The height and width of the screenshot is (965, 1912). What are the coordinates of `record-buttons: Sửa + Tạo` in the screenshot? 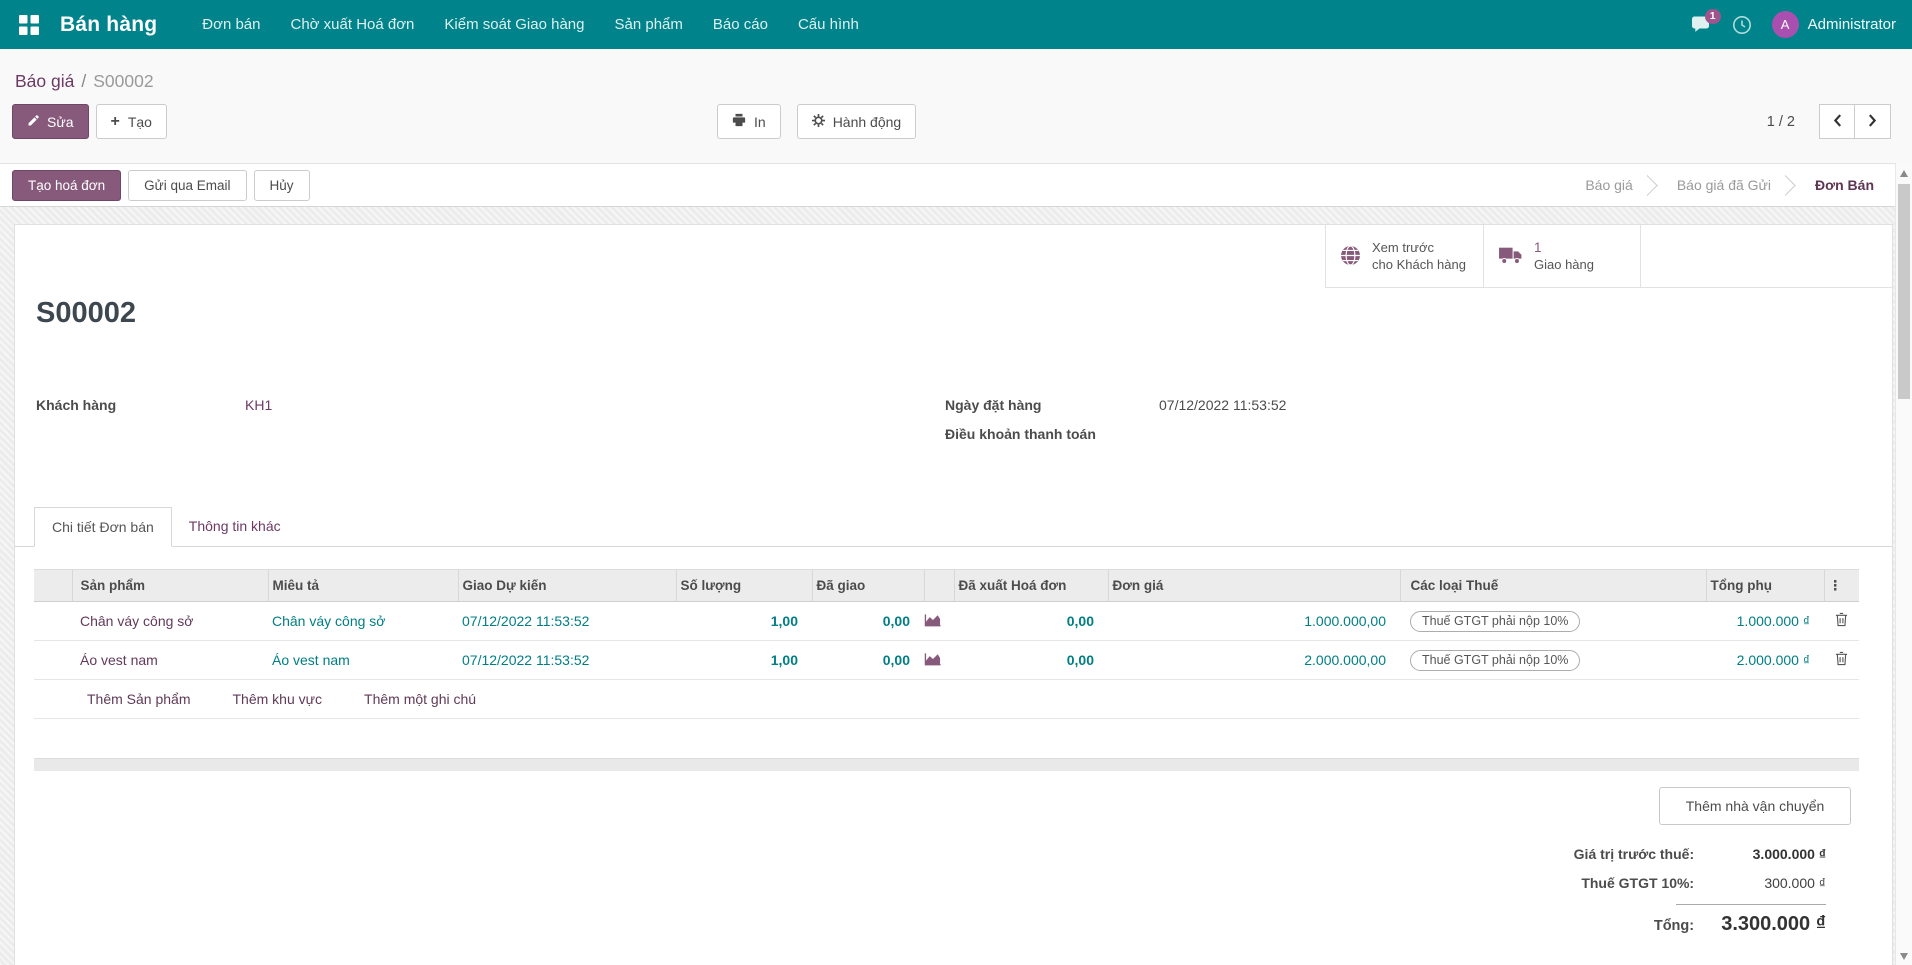 It's located at (89, 121).